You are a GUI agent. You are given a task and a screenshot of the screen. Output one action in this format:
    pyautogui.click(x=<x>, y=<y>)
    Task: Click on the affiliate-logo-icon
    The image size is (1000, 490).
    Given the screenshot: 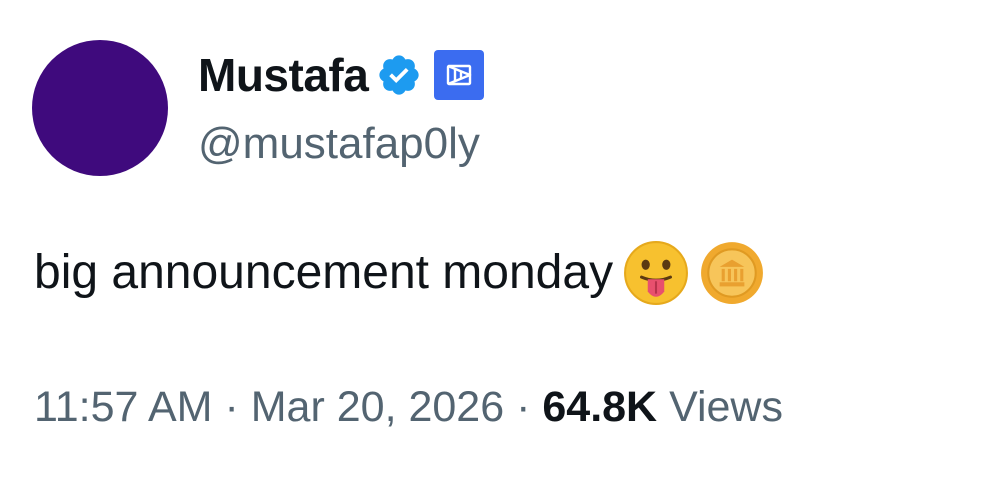 What is the action you would take?
    pyautogui.click(x=459, y=75)
    